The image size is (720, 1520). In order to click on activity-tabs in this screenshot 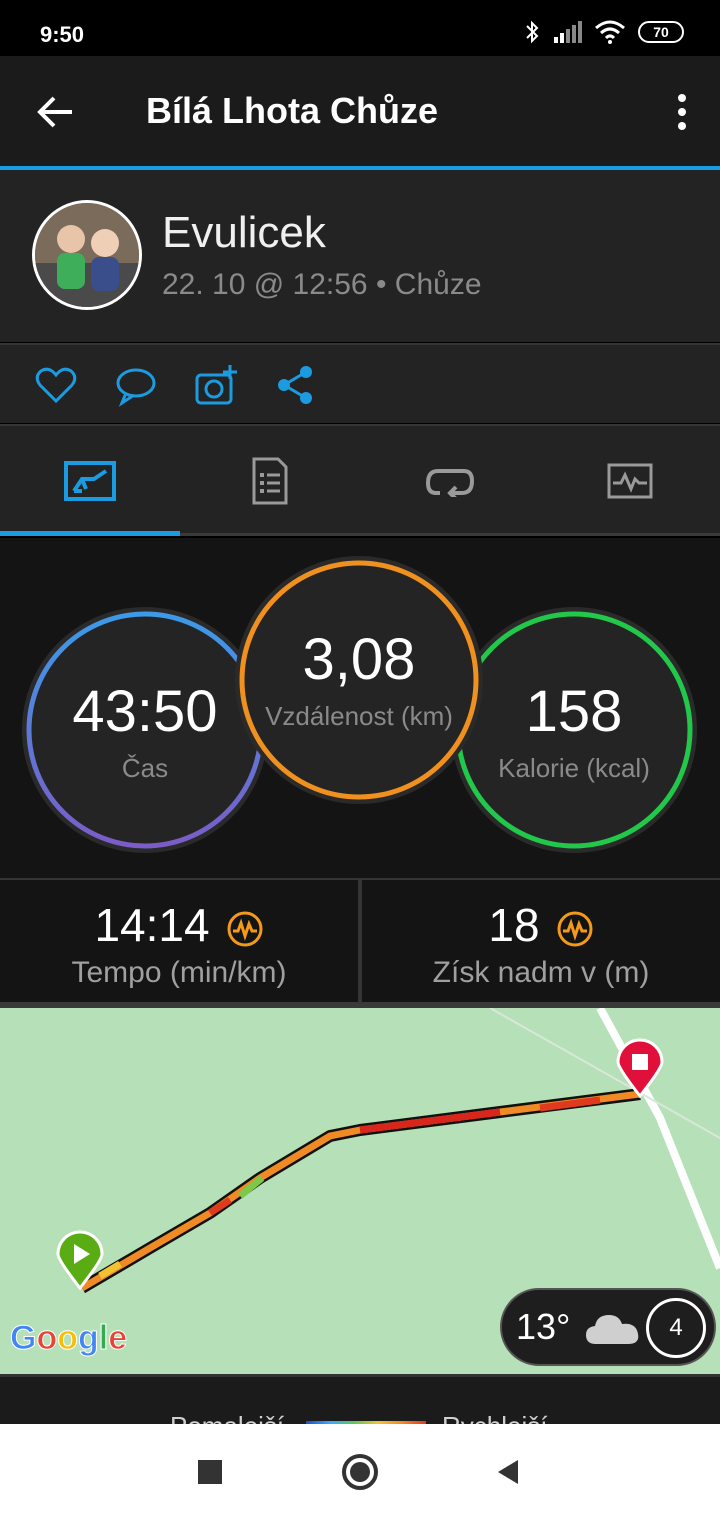, I will do `click(360, 480)`.